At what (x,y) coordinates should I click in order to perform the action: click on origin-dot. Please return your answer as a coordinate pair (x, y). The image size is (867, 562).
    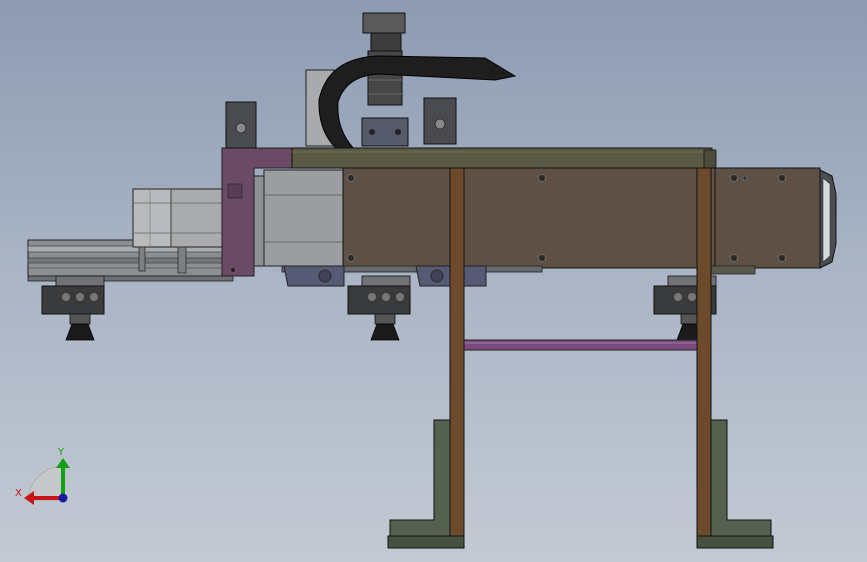
    Looking at the image, I should click on (63, 498).